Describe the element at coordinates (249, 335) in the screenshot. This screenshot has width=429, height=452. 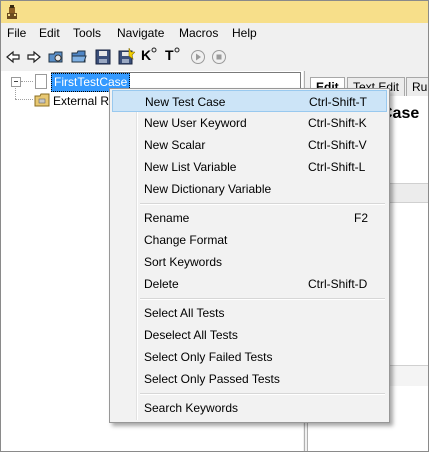
I see `menu-item-deselect-all-tests: Deselect All Tests` at that location.